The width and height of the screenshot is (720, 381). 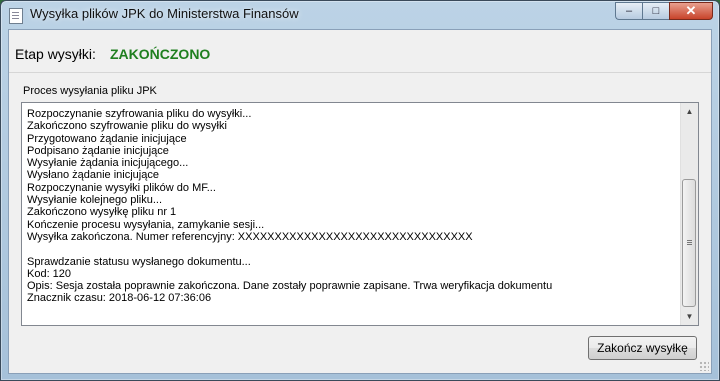 I want to click on log-line: Wysłano żądanie inicjujące, so click(x=93, y=175).